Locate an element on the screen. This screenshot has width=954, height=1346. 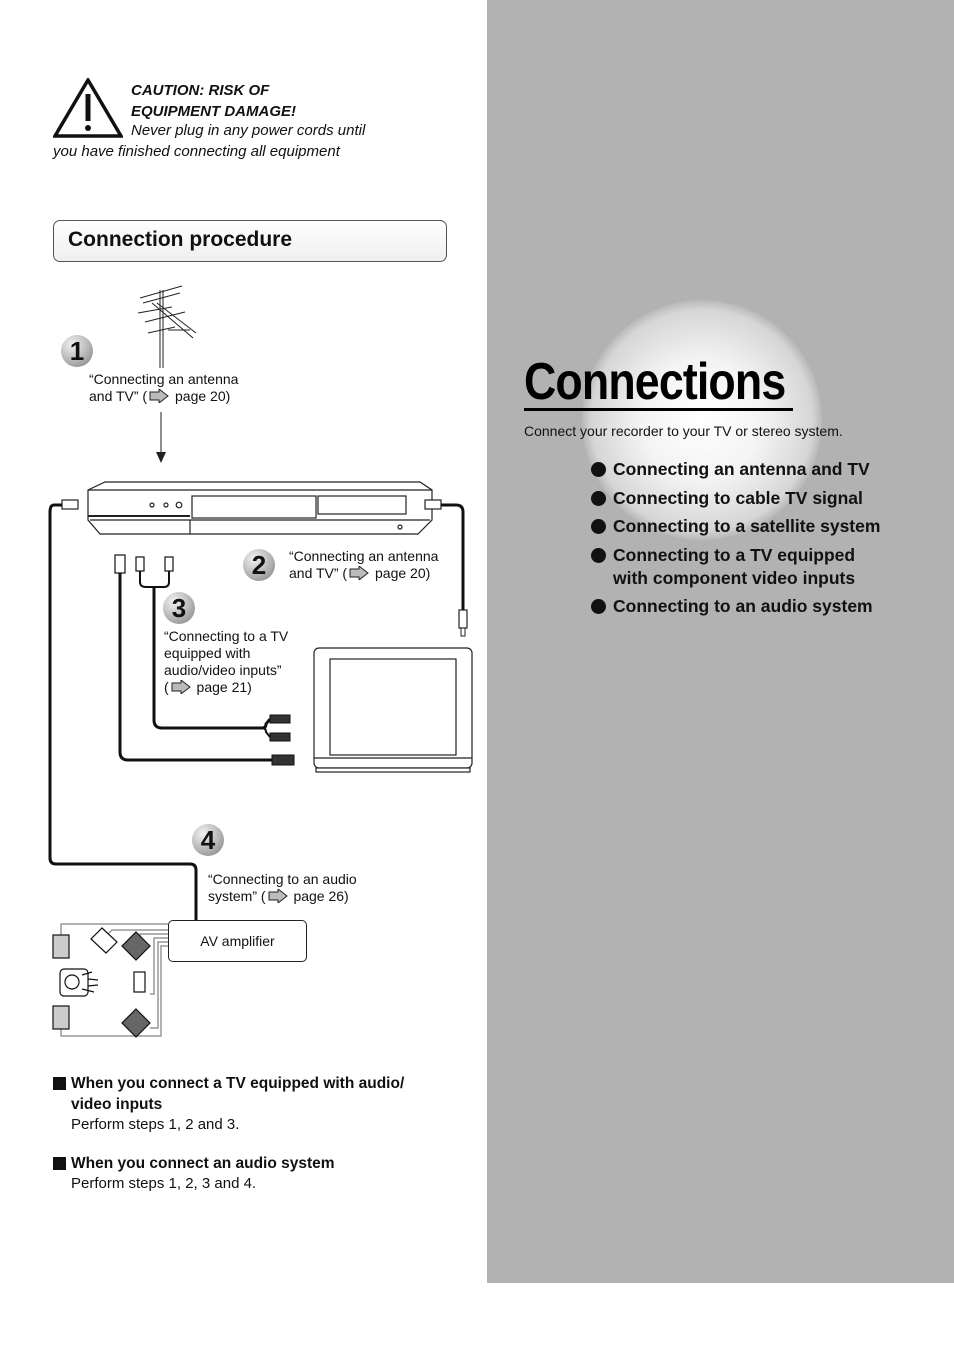
caution-heading-line: CAUTION: RISK OF is located at coordinates (200, 90).